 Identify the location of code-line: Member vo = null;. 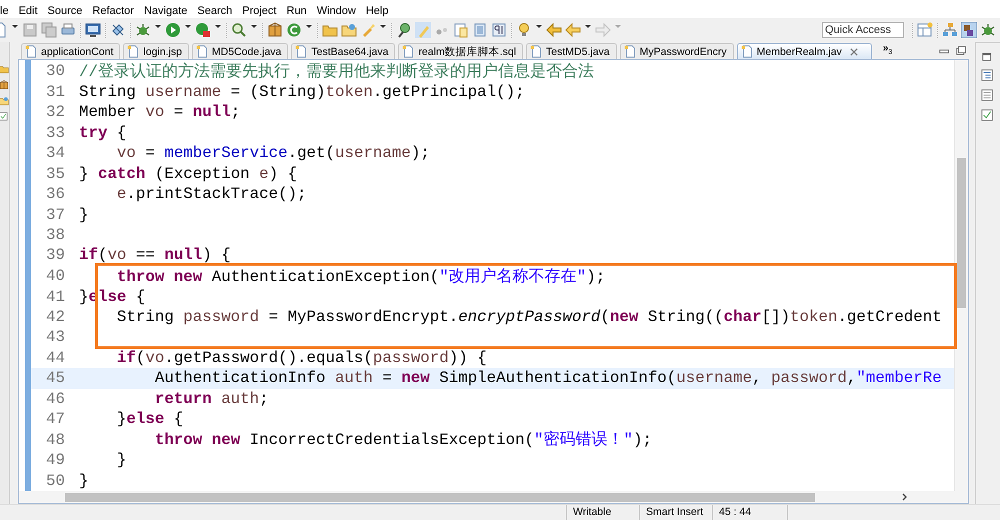
(159, 112).